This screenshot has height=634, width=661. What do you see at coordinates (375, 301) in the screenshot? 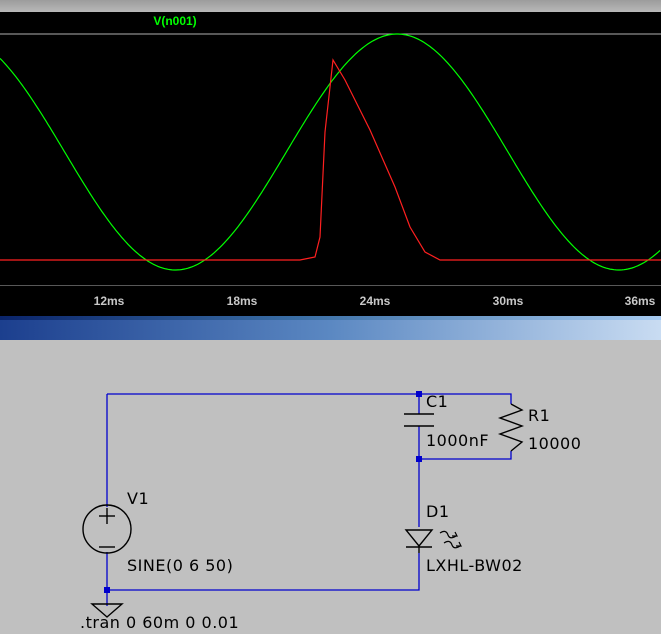
I see `x-tick-label: 24ms` at bounding box center [375, 301].